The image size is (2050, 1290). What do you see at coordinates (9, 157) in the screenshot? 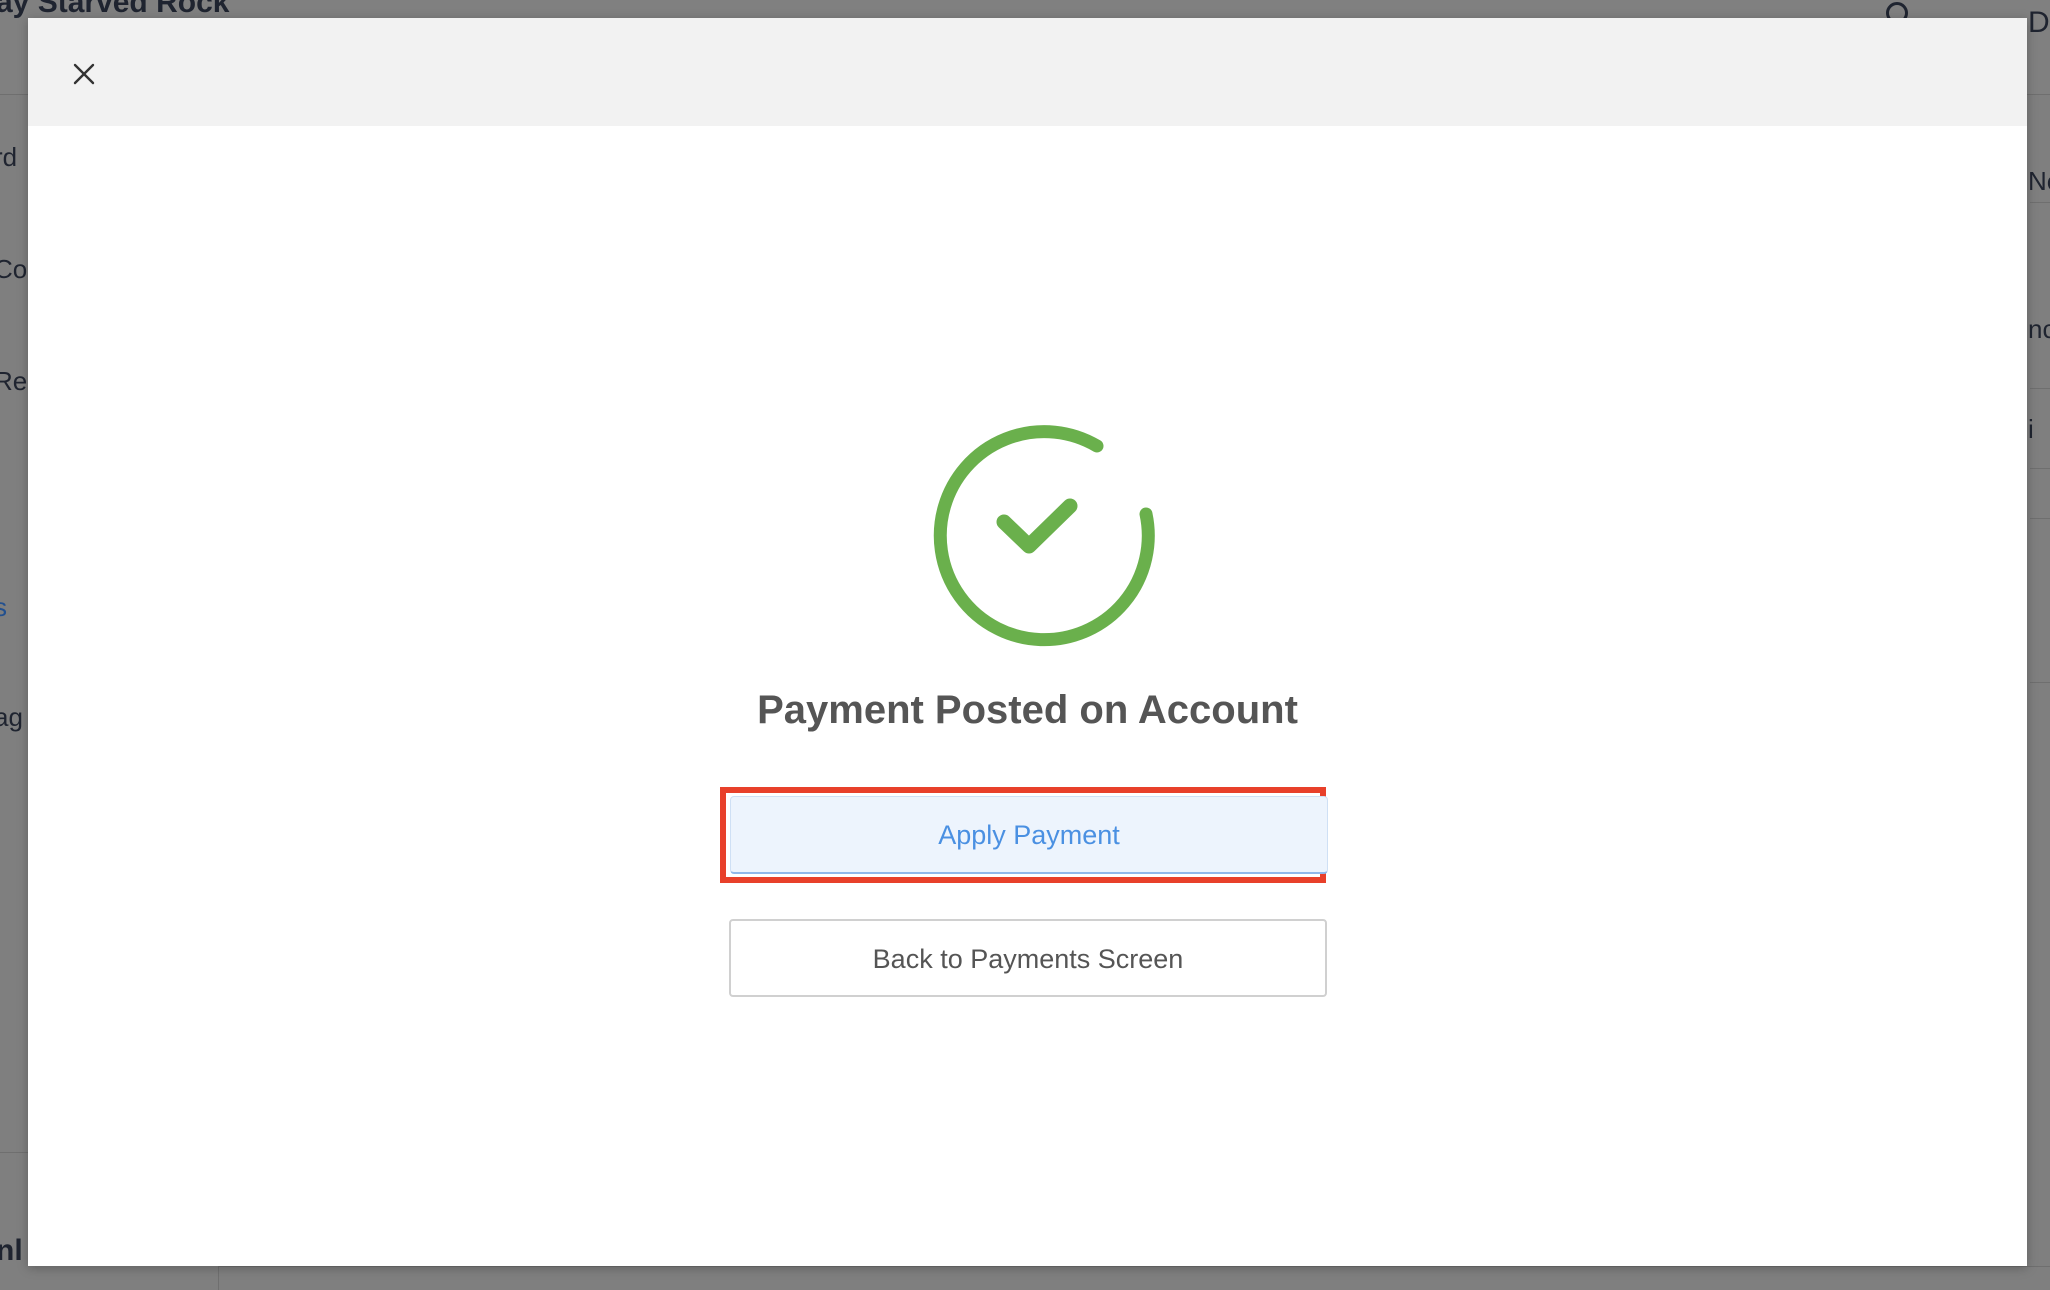
I see `background-sidebar-item: rd` at bounding box center [9, 157].